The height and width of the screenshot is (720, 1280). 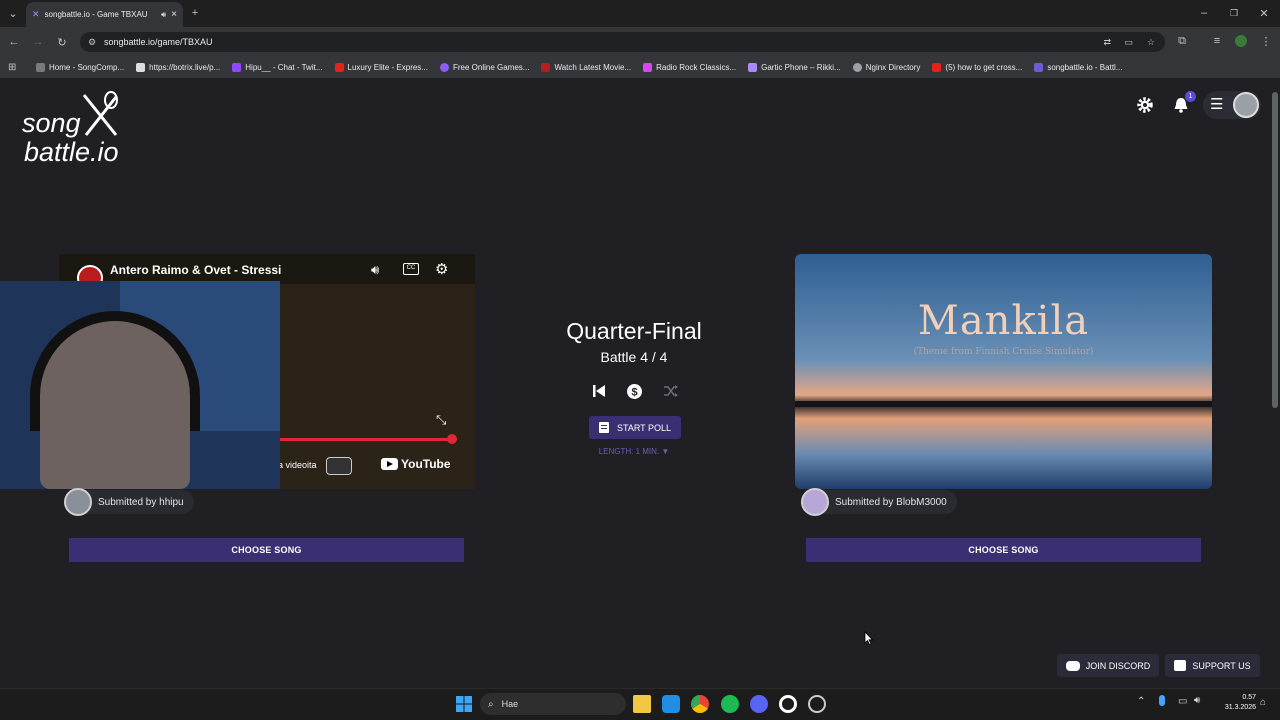 I want to click on new-tab-icon: +, so click(x=195, y=13).